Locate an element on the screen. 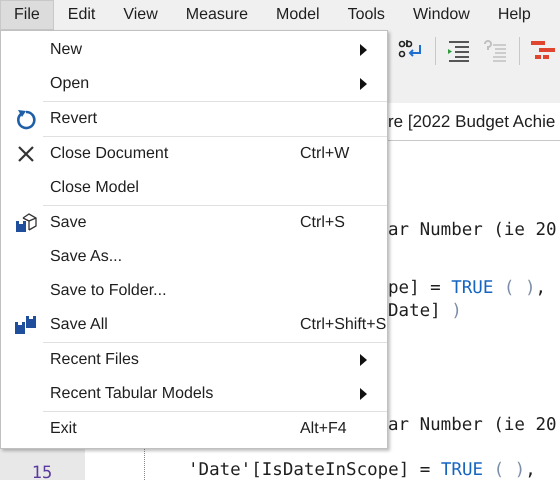 Image resolution: width=560 pixels, height=480 pixels. menu-item: Save All Ctrl+Shift+S is located at coordinates (194, 325).